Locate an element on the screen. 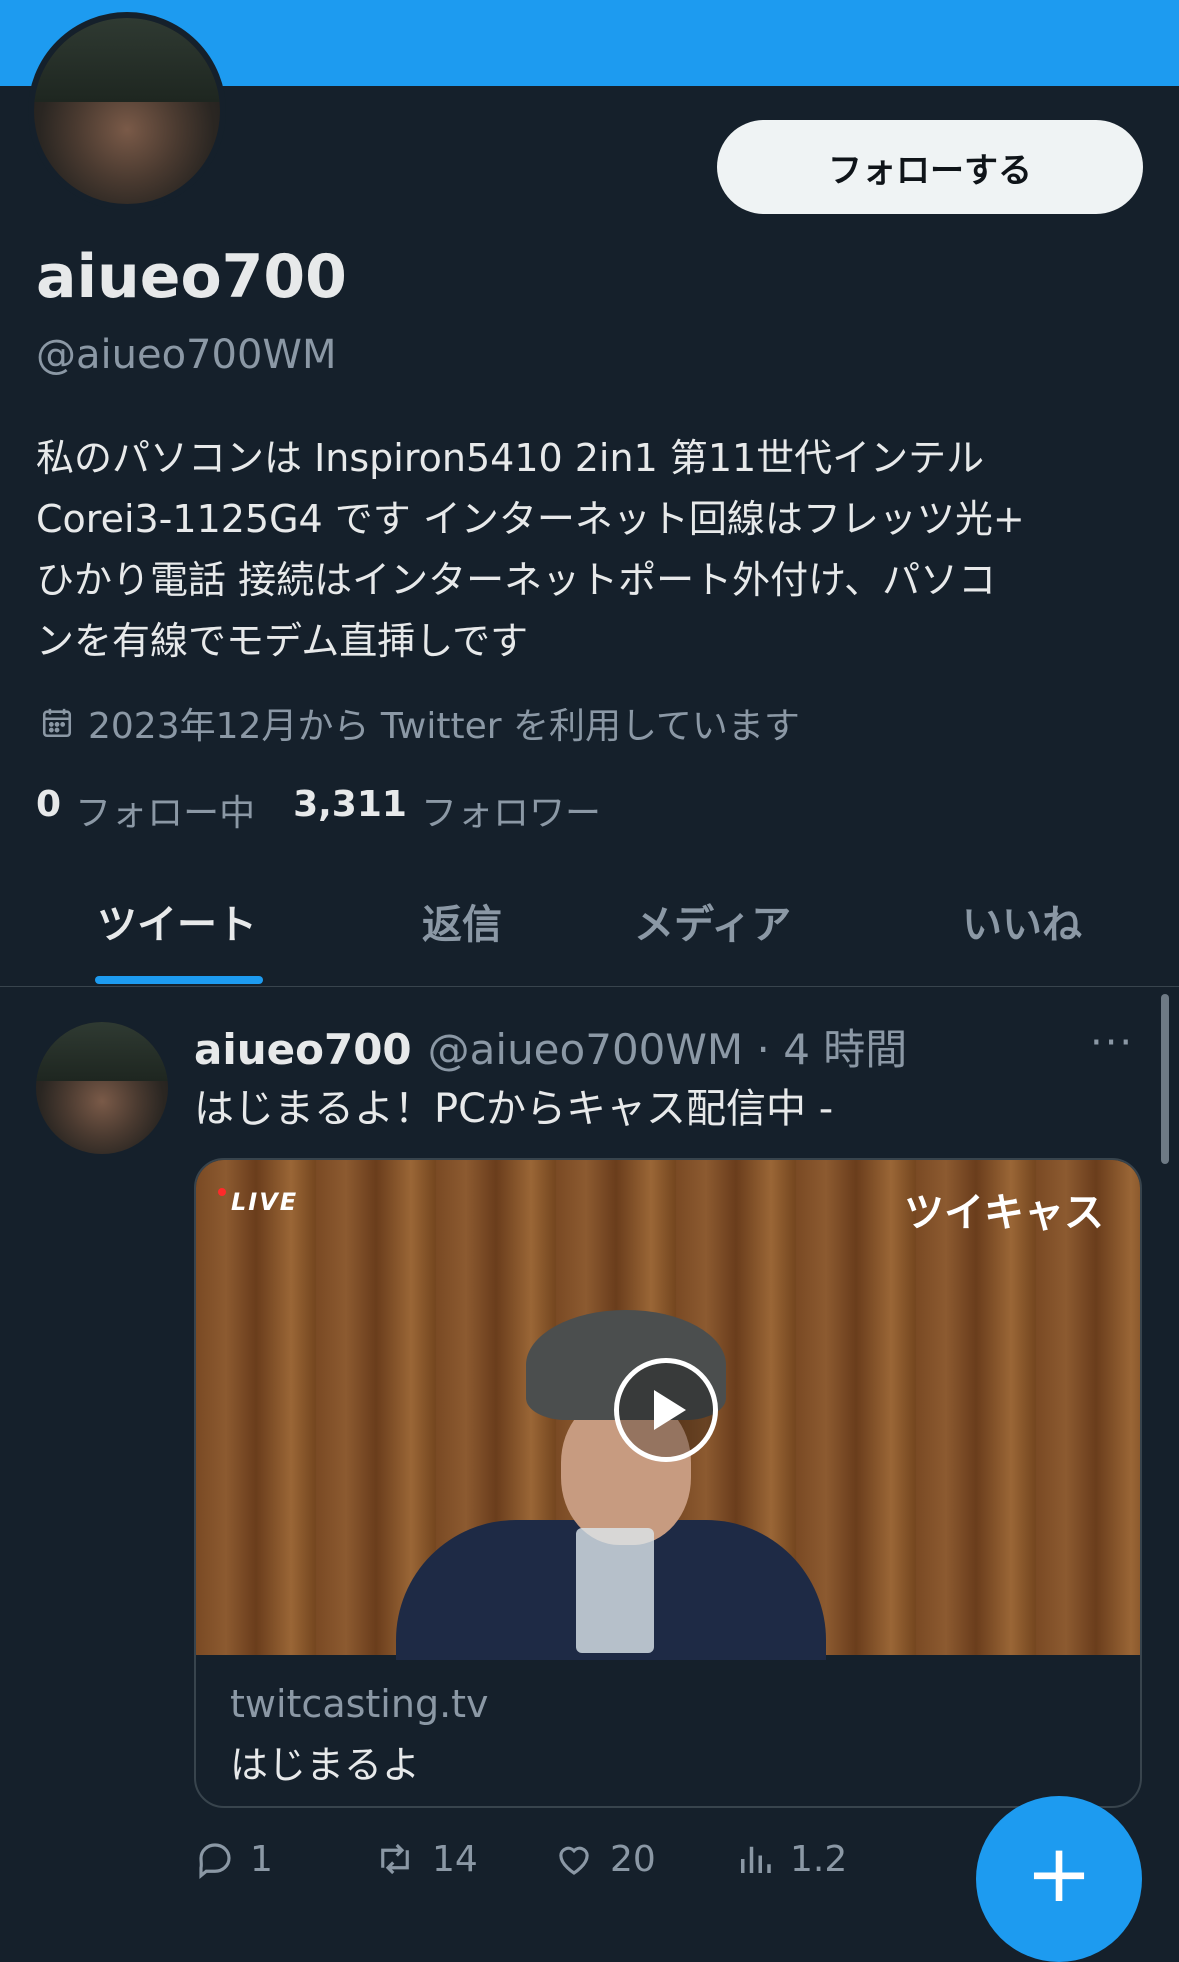 The height and width of the screenshot is (1962, 1179). play-icon is located at coordinates (666, 1410).